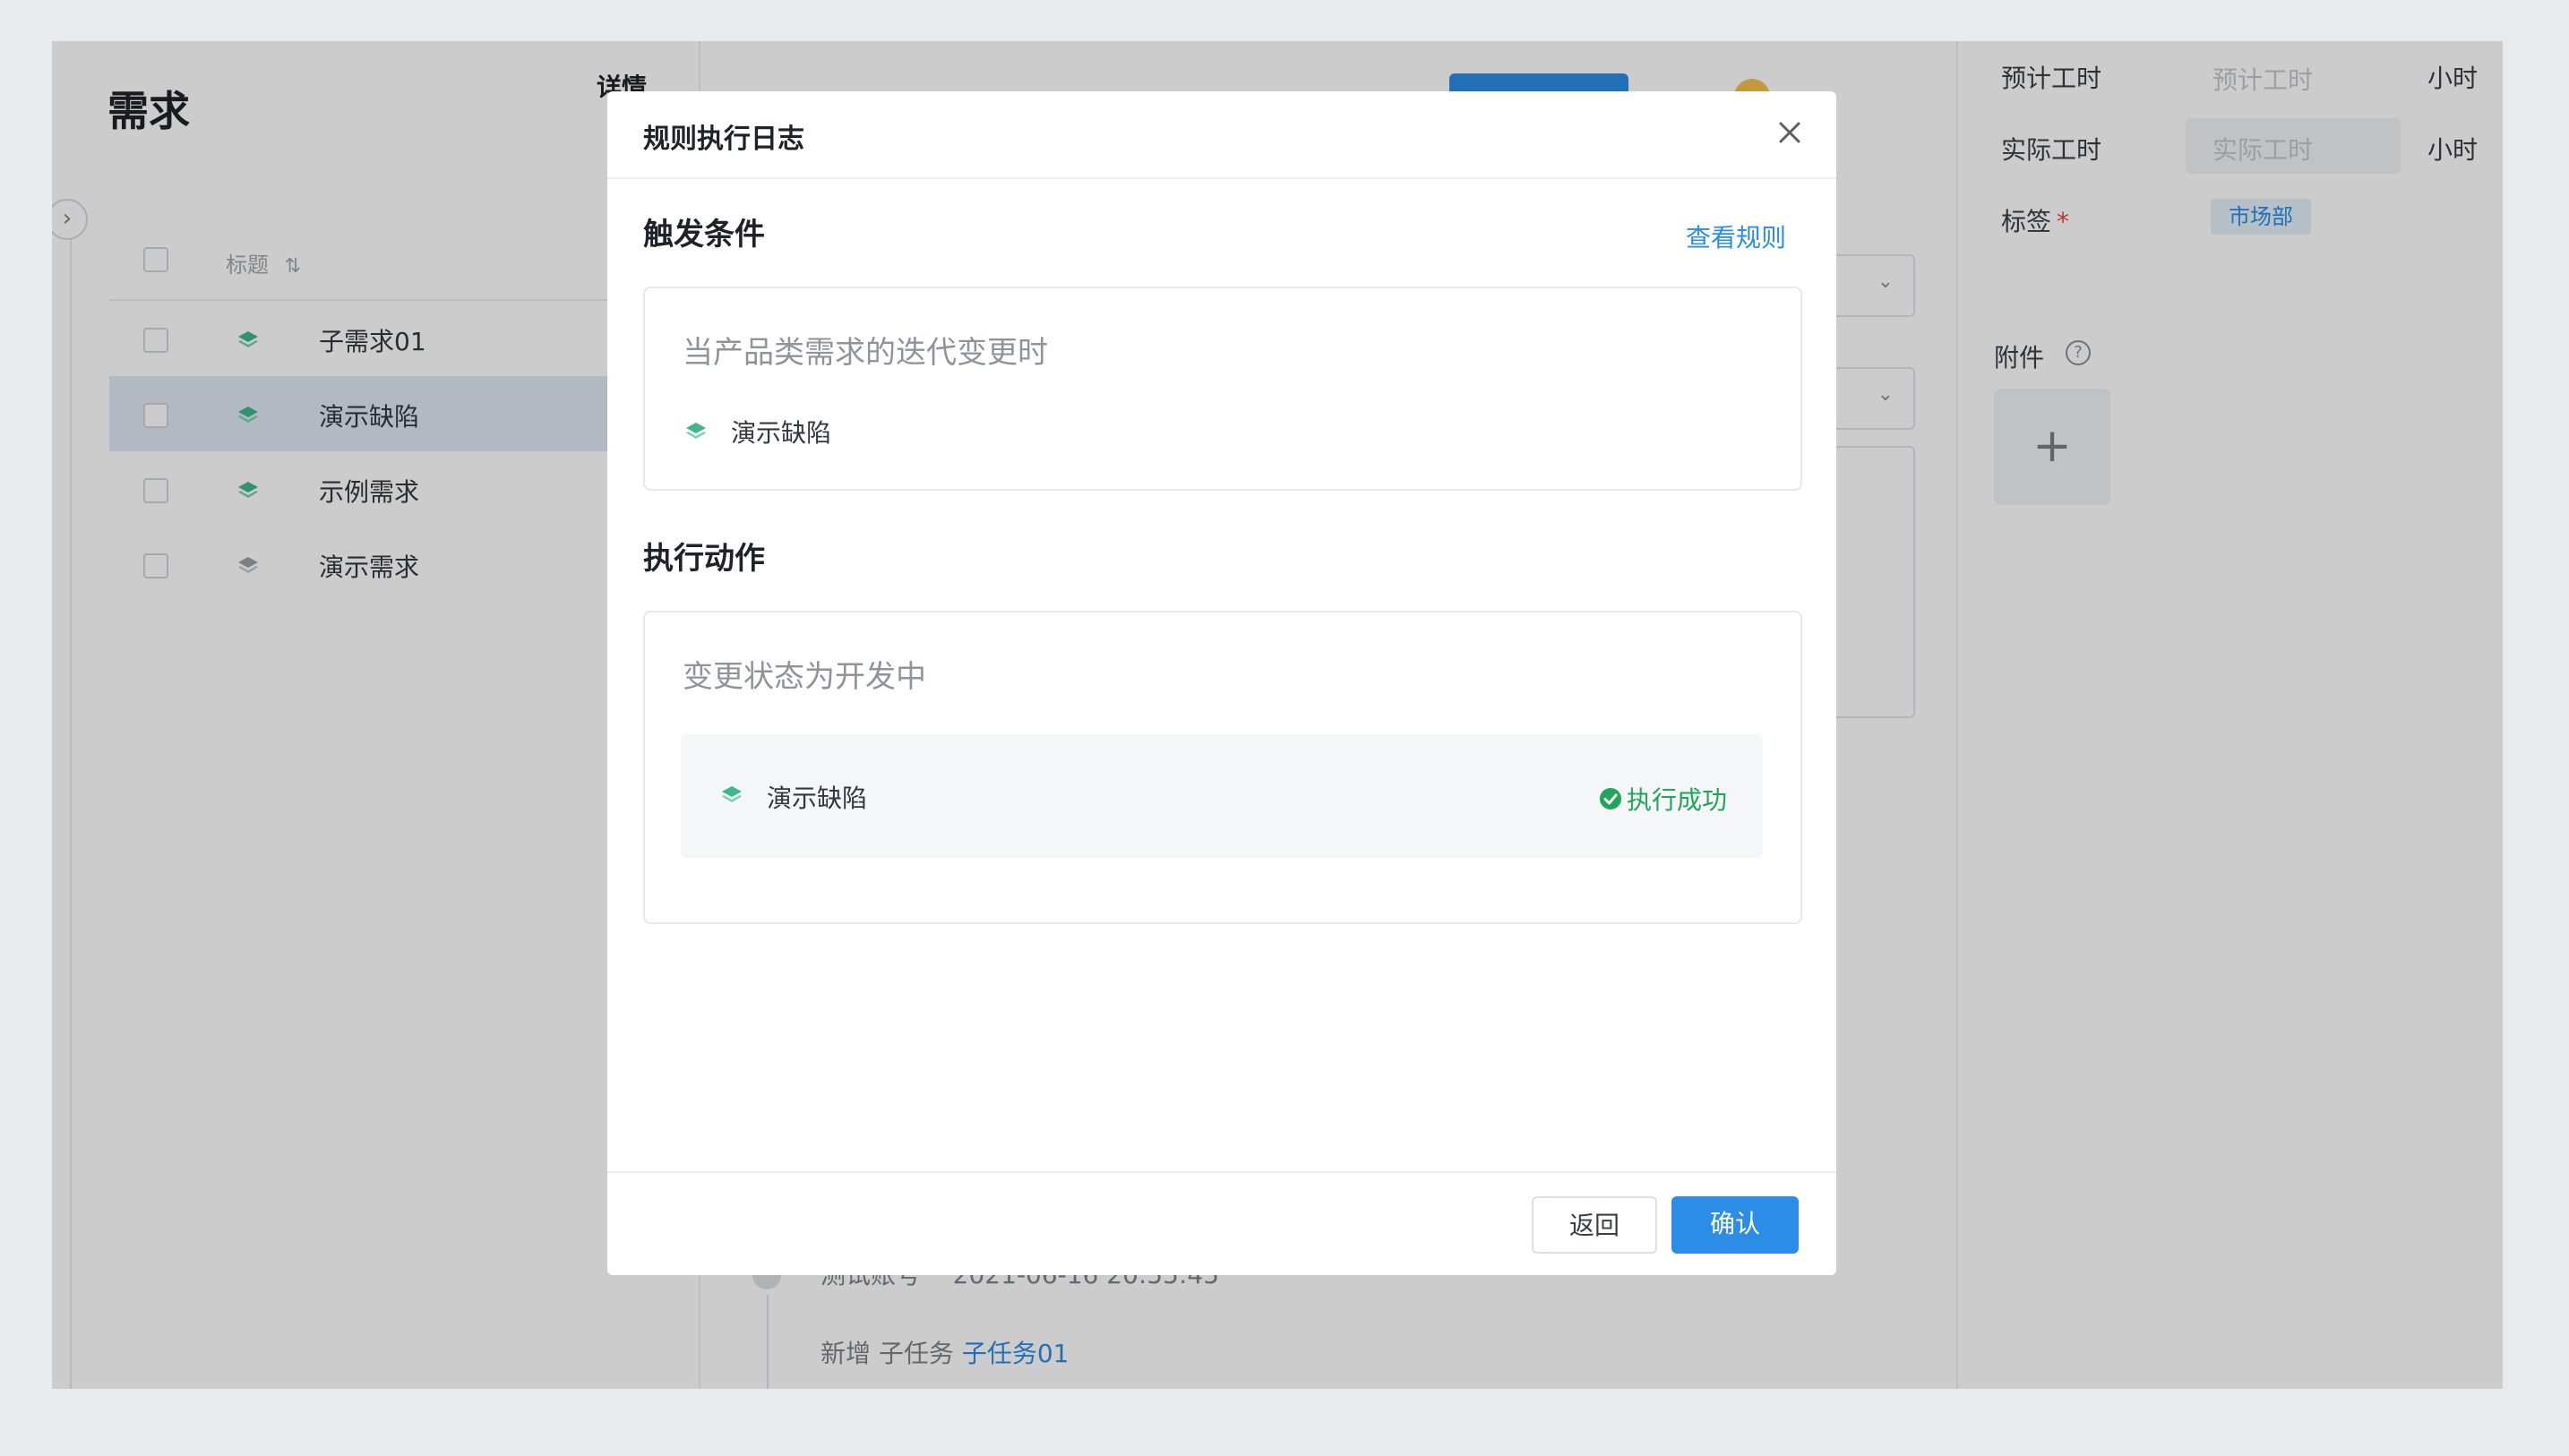 This screenshot has width=2569, height=1456. What do you see at coordinates (1736, 236) in the screenshot?
I see `view-rule-link: 查看规则` at bounding box center [1736, 236].